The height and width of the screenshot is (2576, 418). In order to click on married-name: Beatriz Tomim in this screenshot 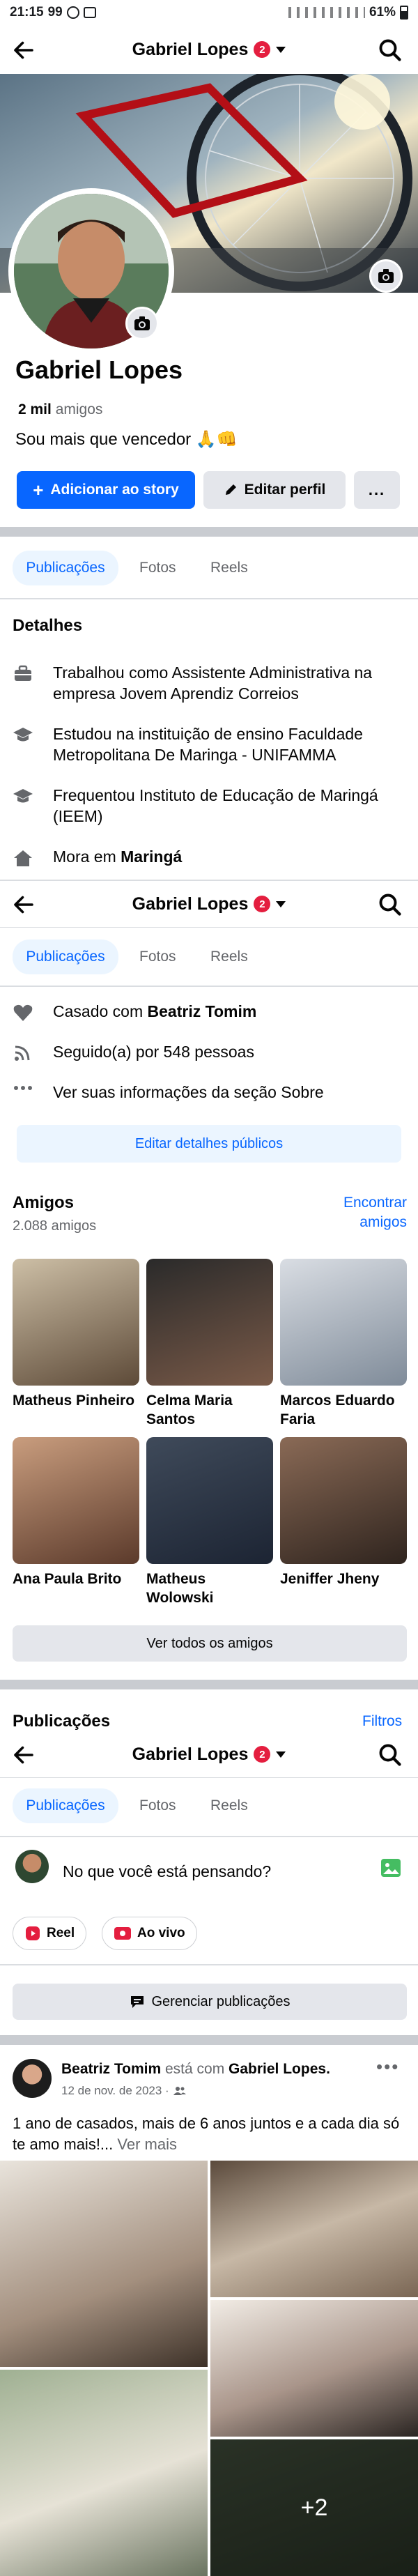, I will do `click(202, 1011)`.